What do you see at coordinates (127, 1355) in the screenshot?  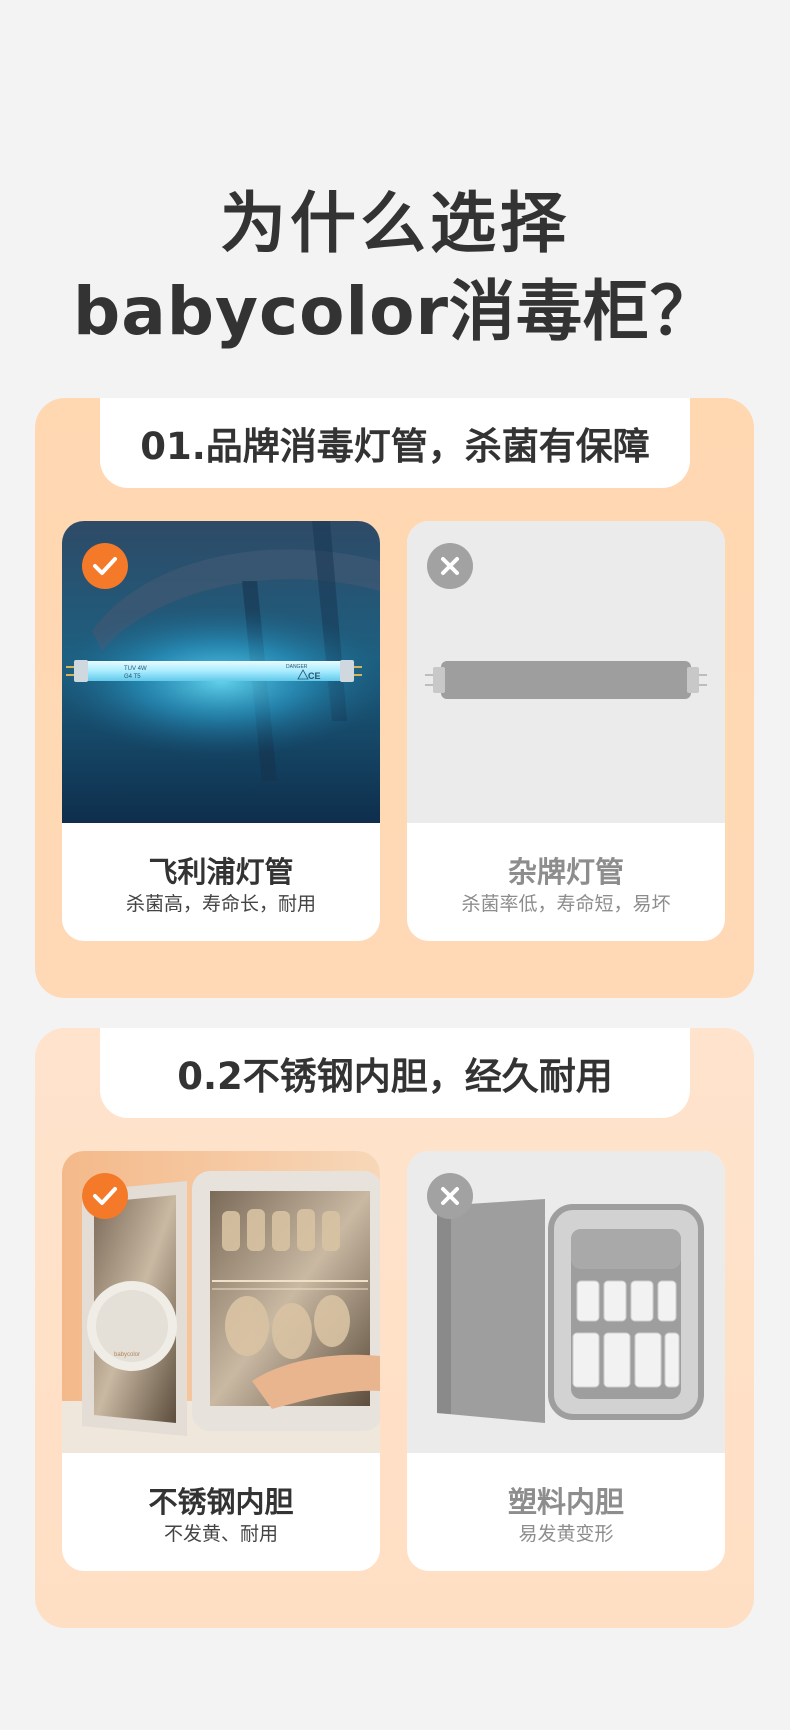 I see `brand-mark: babycolor` at bounding box center [127, 1355].